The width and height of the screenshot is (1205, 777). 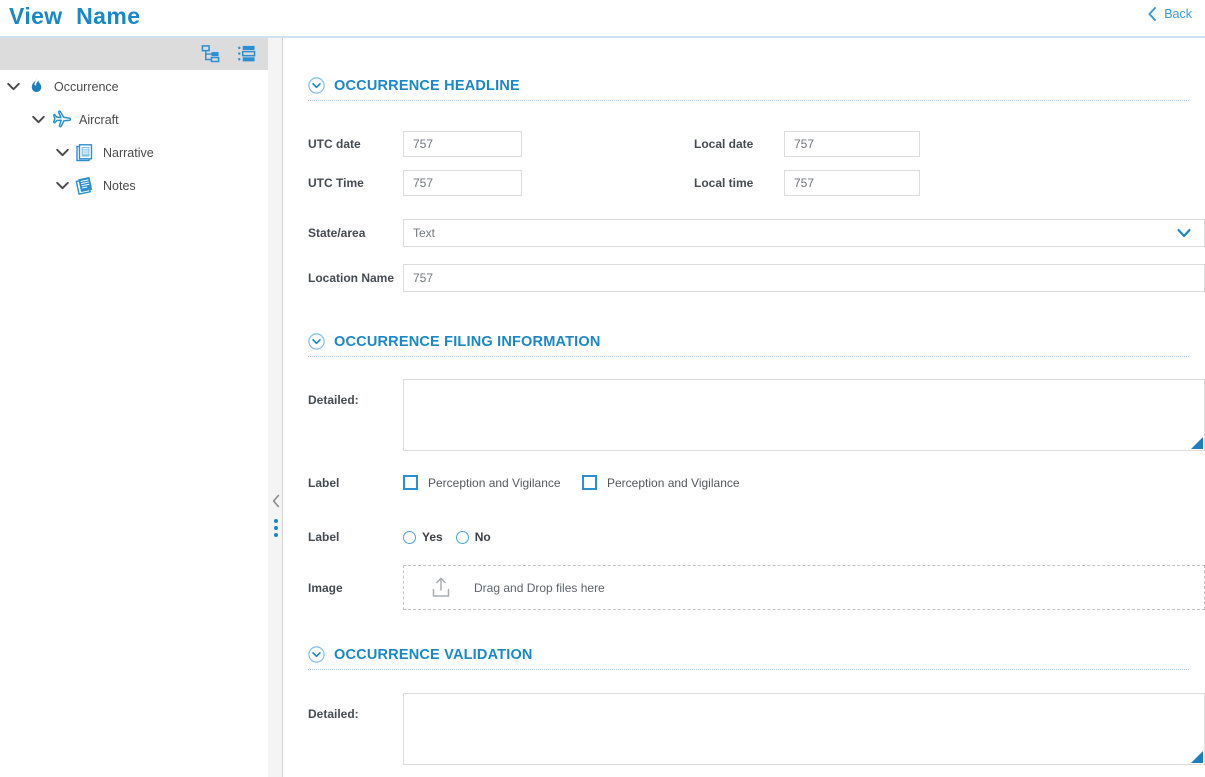 What do you see at coordinates (602, 18) in the screenshot?
I see `title-bar: View Name Back` at bounding box center [602, 18].